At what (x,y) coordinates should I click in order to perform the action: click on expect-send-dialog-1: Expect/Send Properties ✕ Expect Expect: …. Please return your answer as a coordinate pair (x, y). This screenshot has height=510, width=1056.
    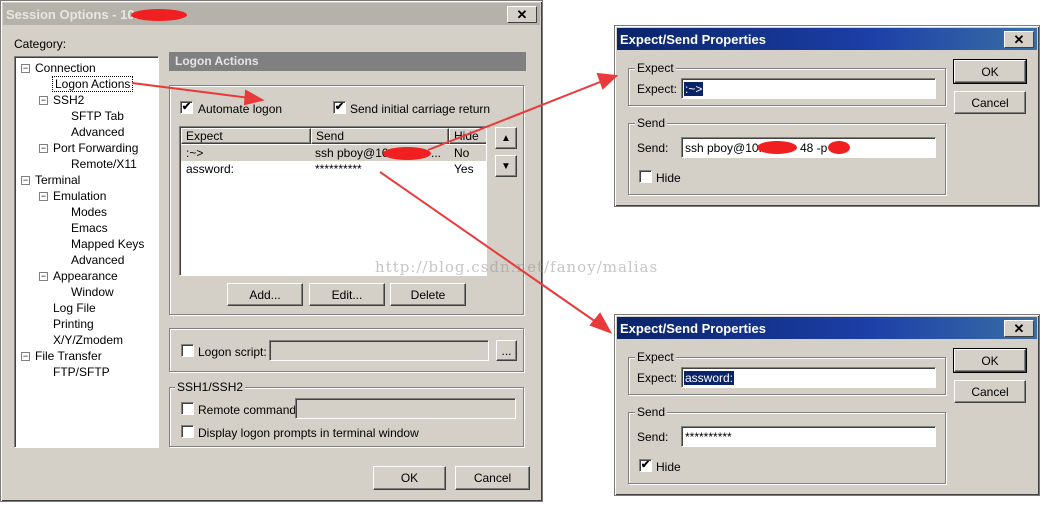
    Looking at the image, I should click on (827, 116).